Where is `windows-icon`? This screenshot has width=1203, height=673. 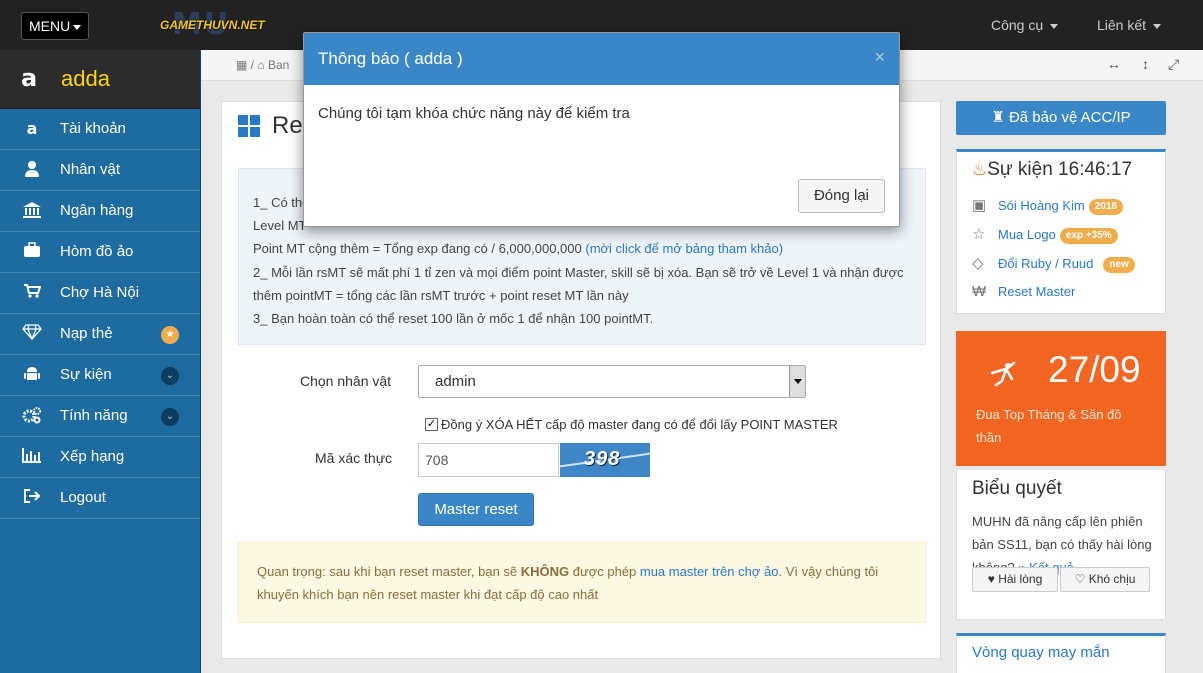
windows-icon is located at coordinates (249, 126).